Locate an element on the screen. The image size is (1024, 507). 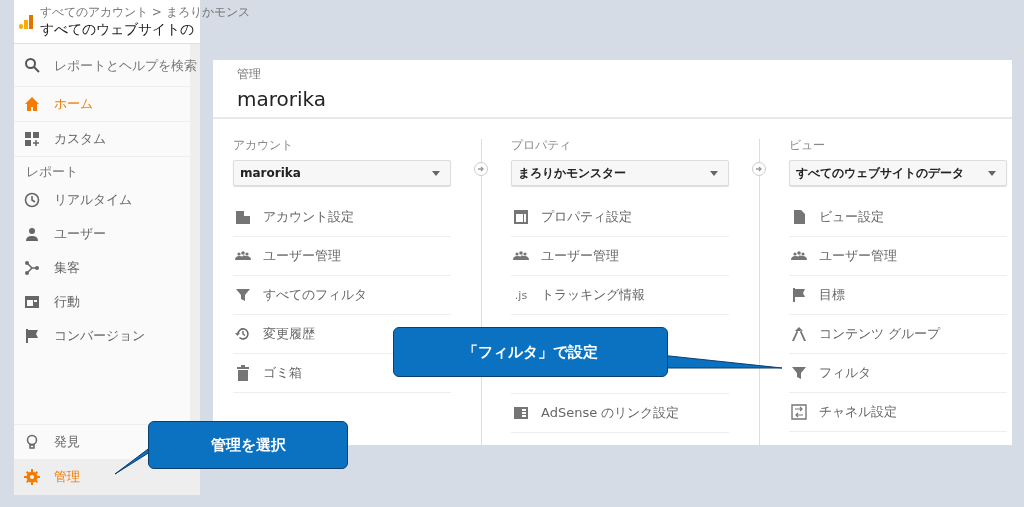
menu-item: フィルタ is located at coordinates (898, 373).